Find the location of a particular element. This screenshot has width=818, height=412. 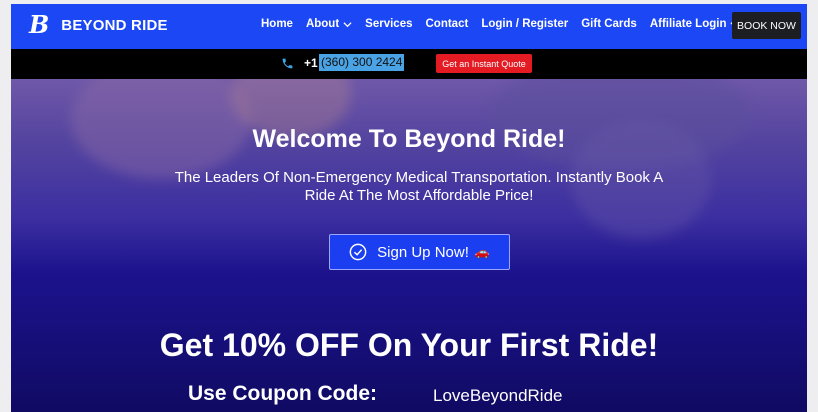

instant-quote-button: Get an Instant Quote is located at coordinates (484, 63).